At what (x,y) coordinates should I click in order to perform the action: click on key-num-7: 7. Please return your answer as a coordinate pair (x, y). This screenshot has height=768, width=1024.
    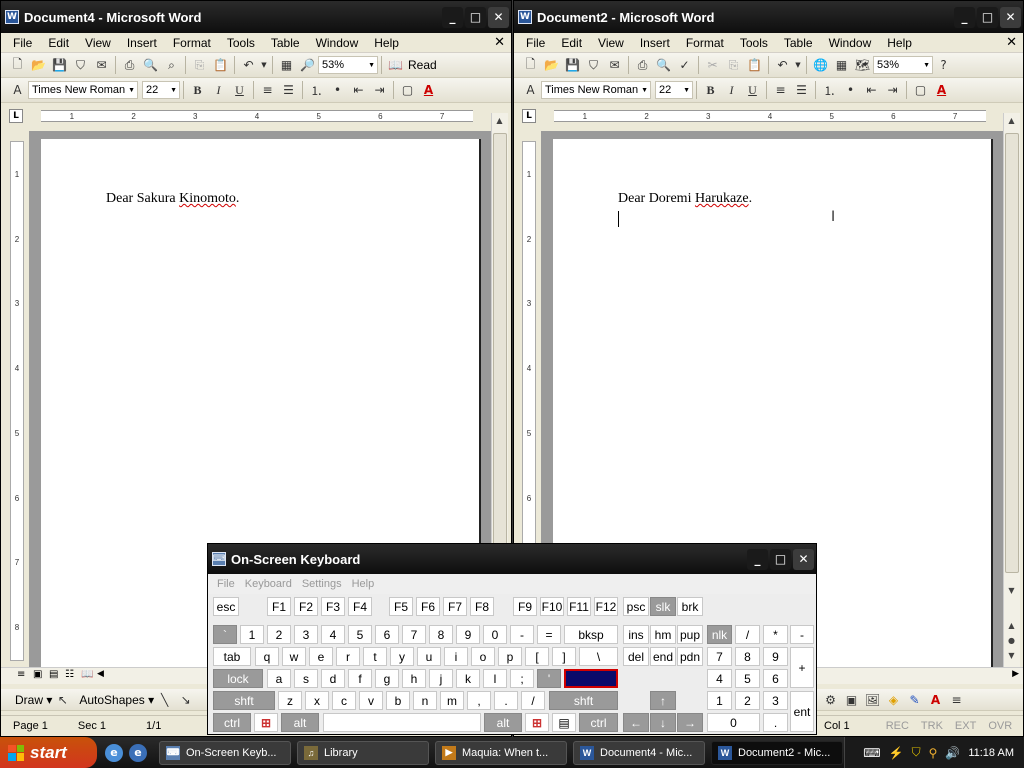
    Looking at the image, I should click on (719, 656).